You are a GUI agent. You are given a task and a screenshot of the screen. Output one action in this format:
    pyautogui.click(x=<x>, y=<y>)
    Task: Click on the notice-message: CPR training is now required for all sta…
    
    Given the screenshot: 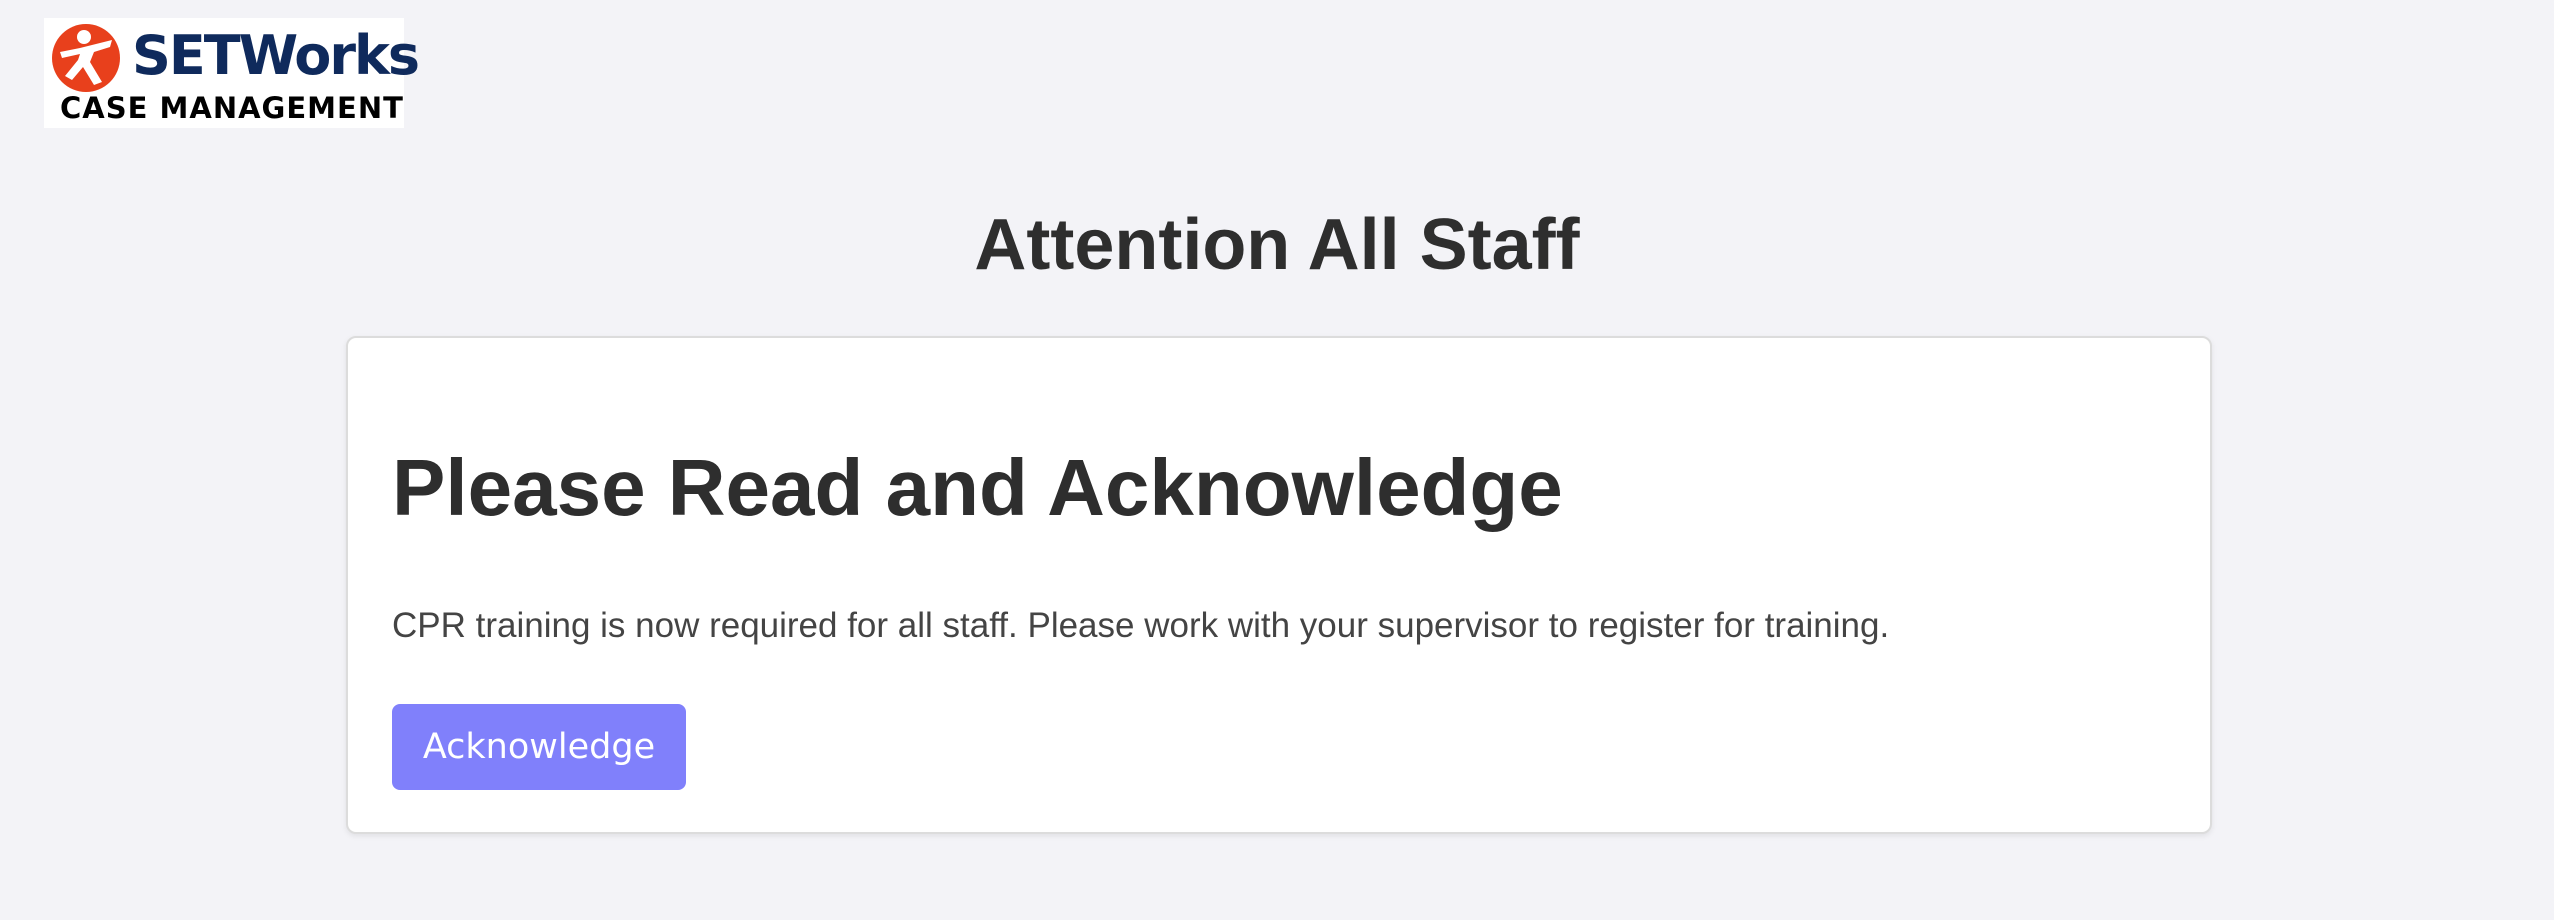 What is the action you would take?
    pyautogui.click(x=1141, y=625)
    